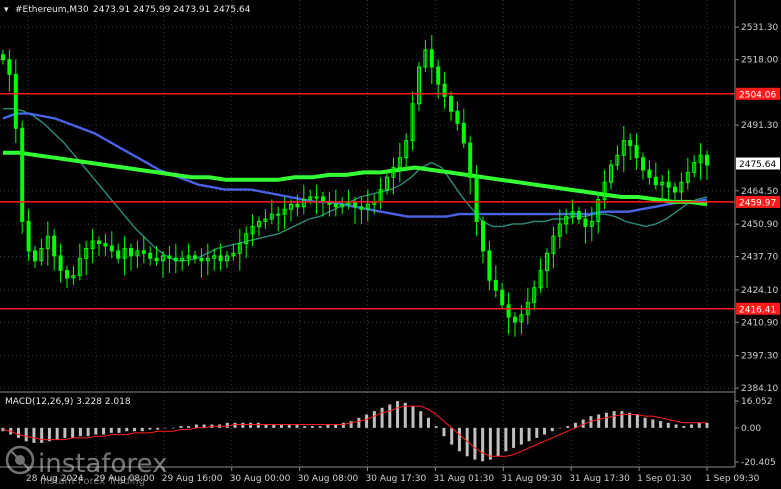 This screenshot has height=489, width=781. What do you see at coordinates (328, 479) in the screenshot?
I see `time-tick-label: 30 Aug 08:00` at bounding box center [328, 479].